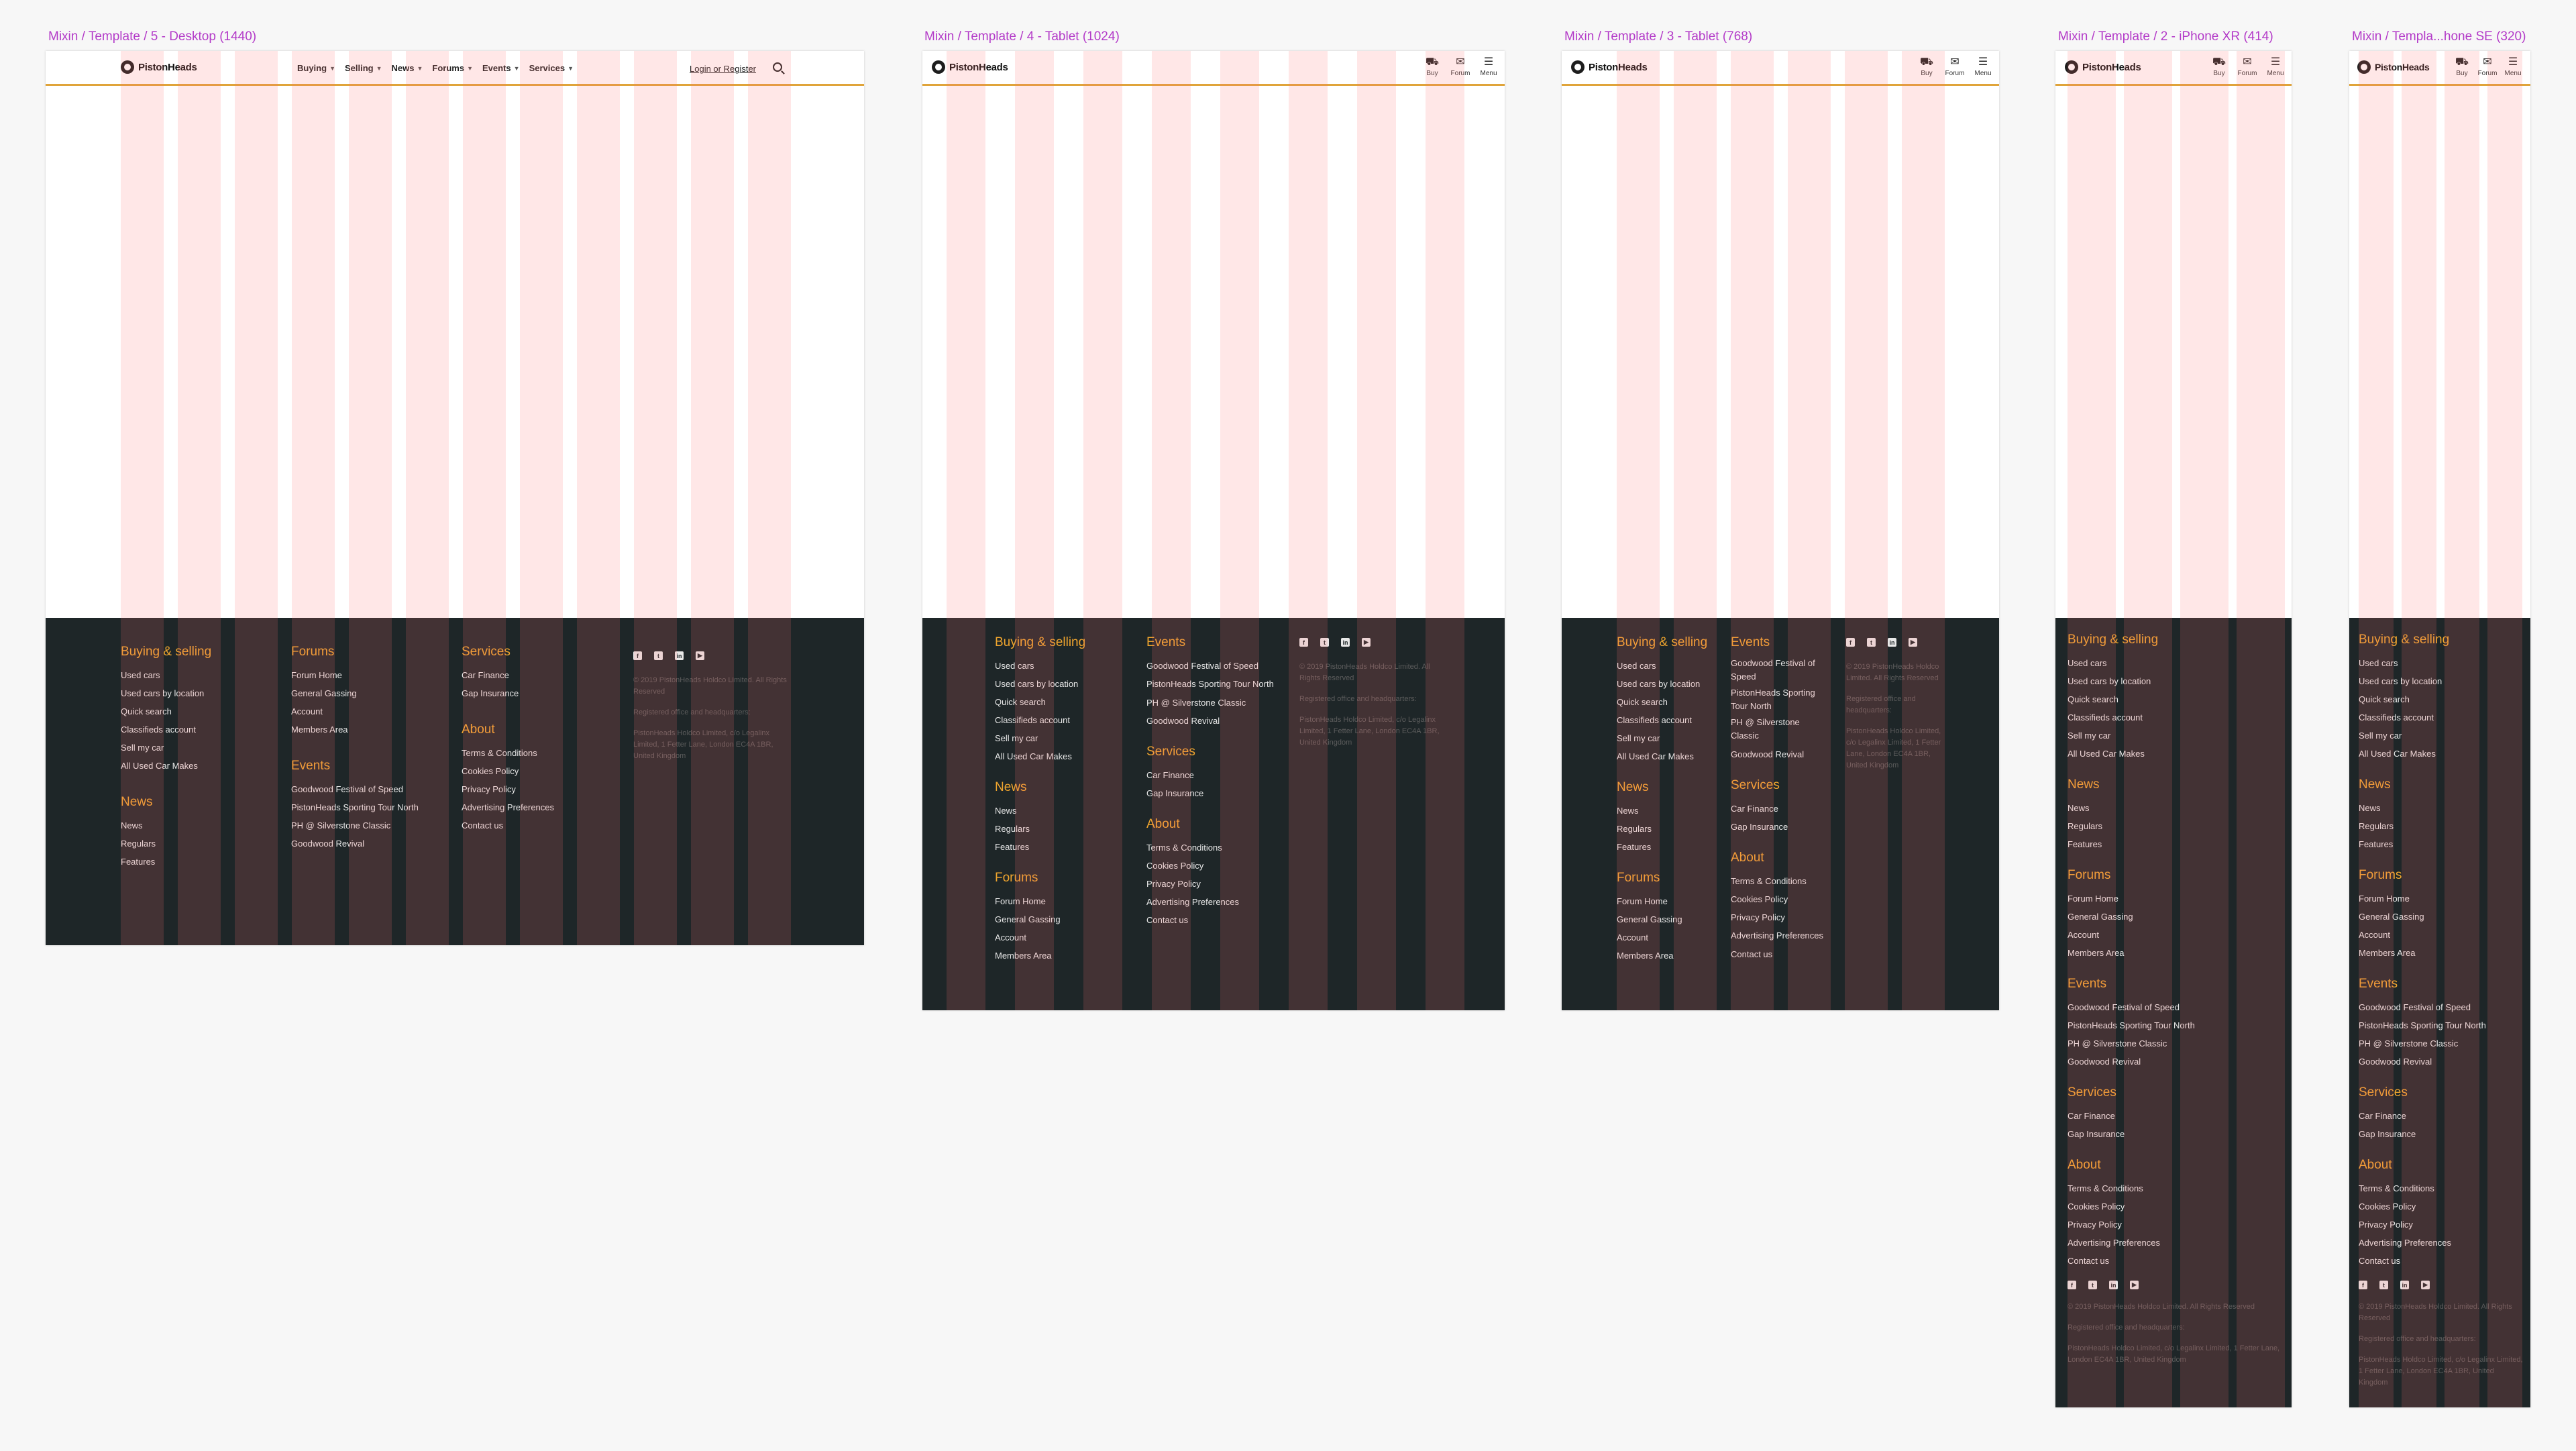 The image size is (2576, 1451). I want to click on nav-events: Events ▼, so click(501, 68).